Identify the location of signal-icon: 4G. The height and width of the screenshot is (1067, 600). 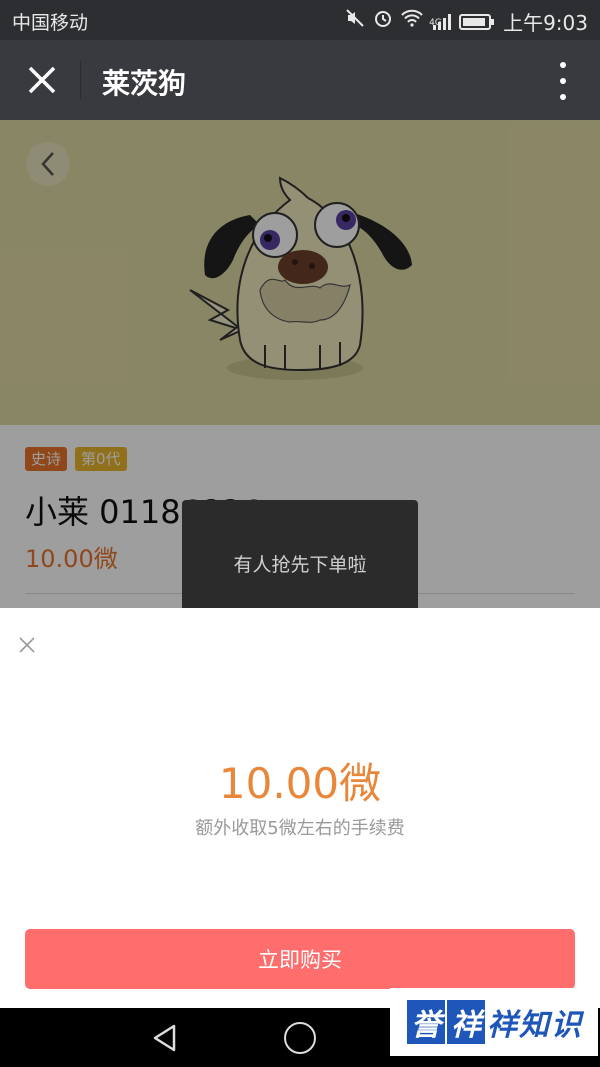
(440, 22).